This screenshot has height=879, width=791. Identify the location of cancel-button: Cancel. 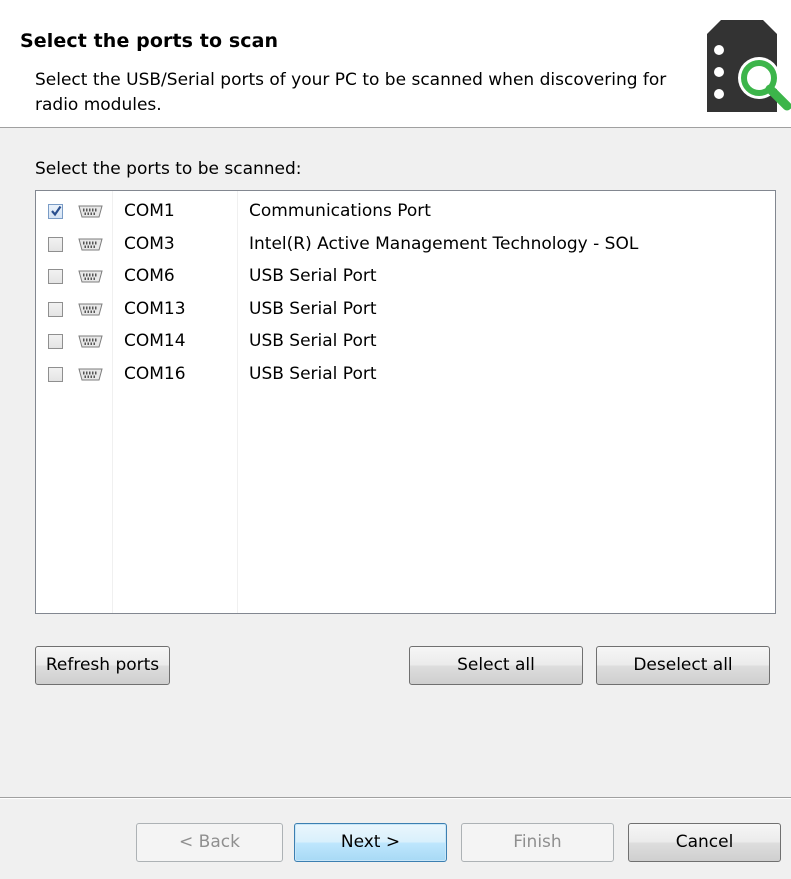
(704, 842).